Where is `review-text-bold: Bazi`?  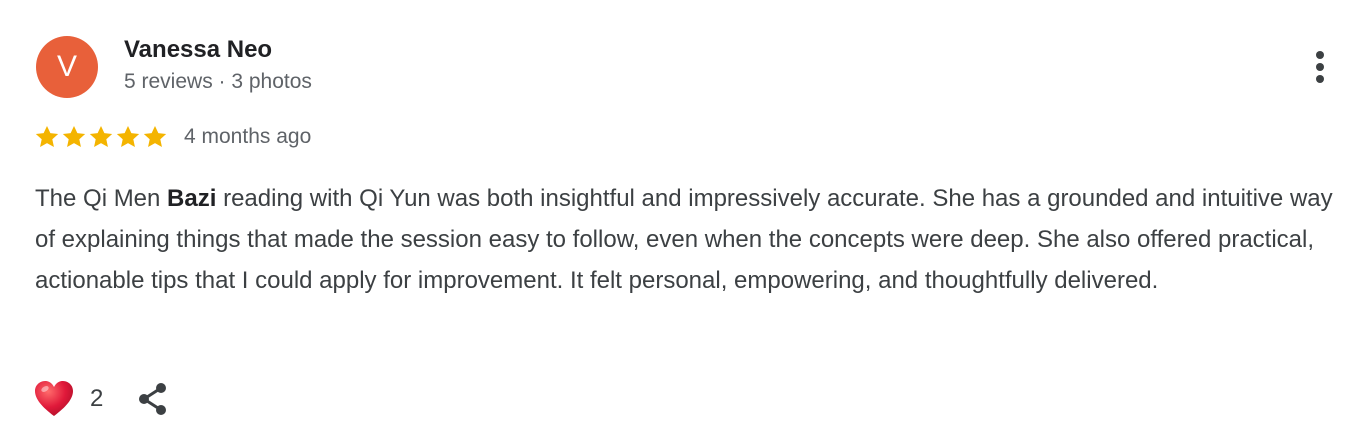 review-text-bold: Bazi is located at coordinates (192, 198).